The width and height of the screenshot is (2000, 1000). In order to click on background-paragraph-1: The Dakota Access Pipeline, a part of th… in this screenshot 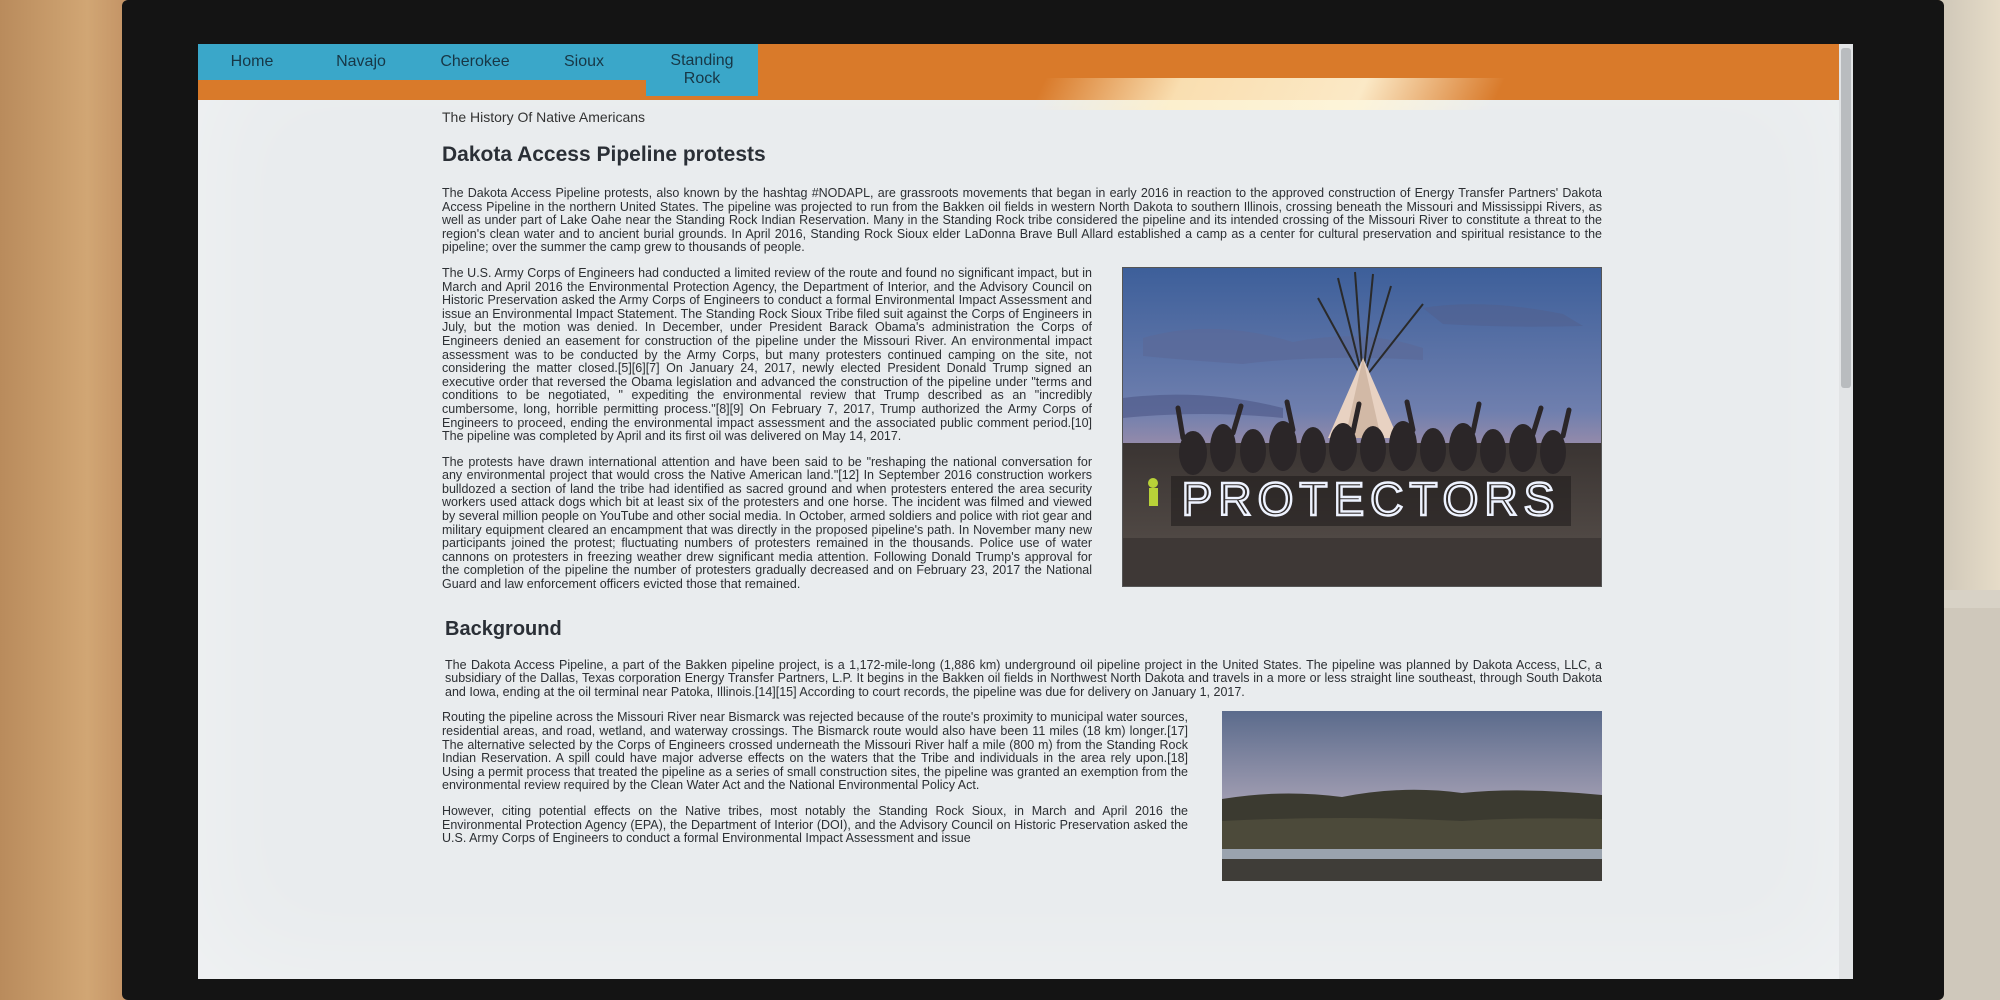, I will do `click(1023, 678)`.